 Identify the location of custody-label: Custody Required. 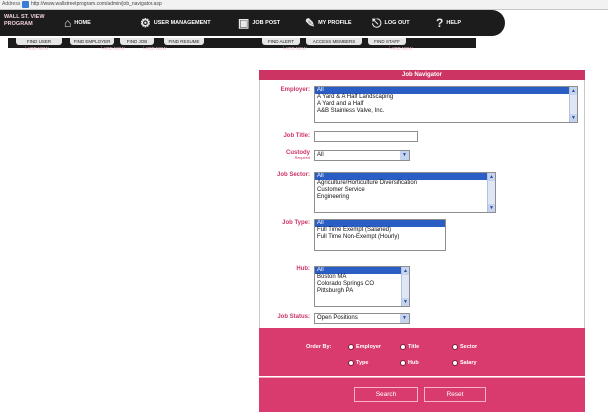
(284, 155).